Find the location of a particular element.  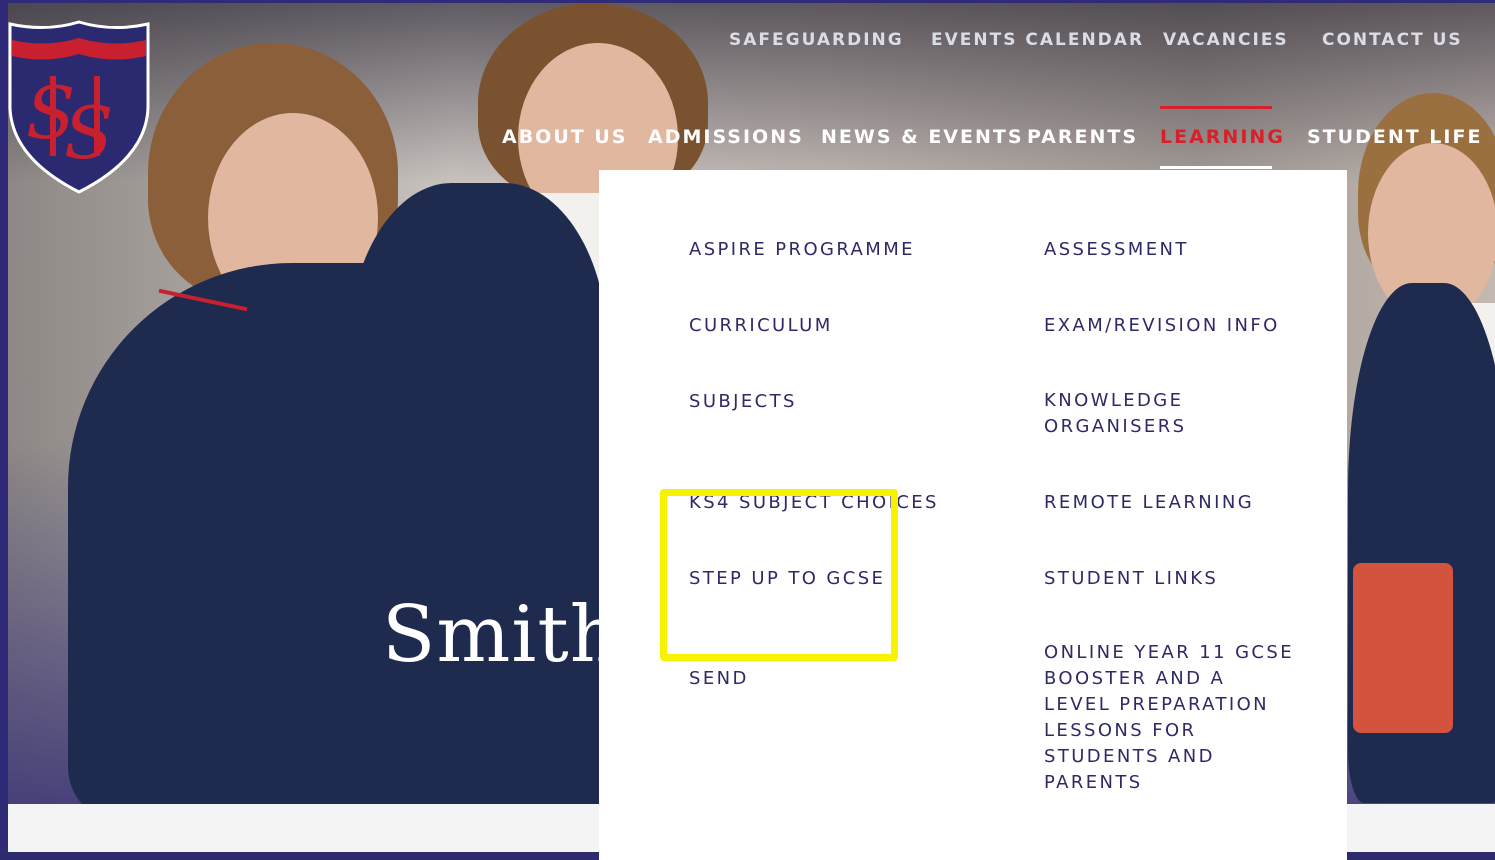

menu-item-step-up-to-gcse: STEP UP TO GCSE is located at coordinates (787, 579).